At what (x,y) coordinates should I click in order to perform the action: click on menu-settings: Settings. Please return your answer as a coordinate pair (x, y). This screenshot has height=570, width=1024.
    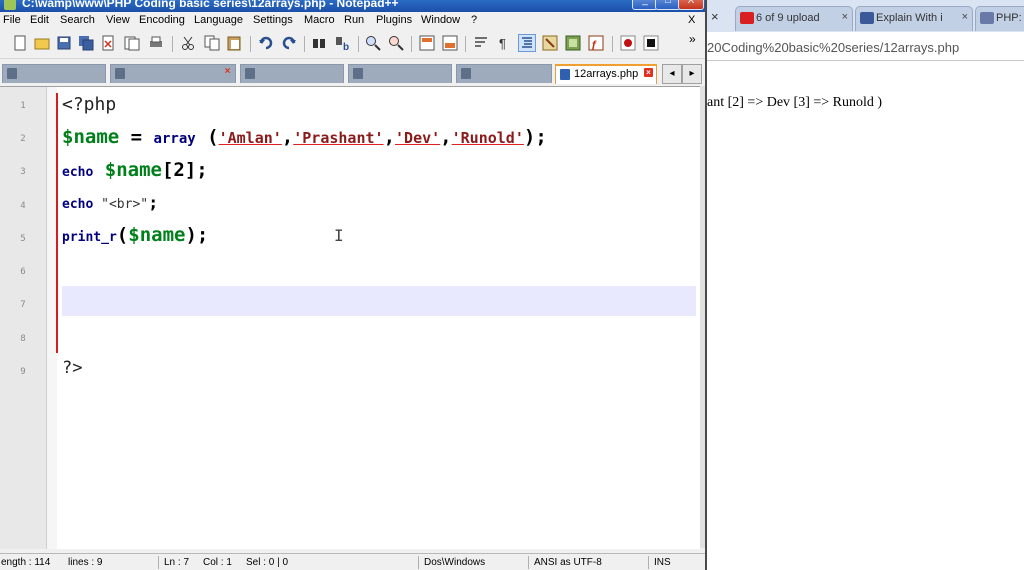
    Looking at the image, I should click on (273, 20).